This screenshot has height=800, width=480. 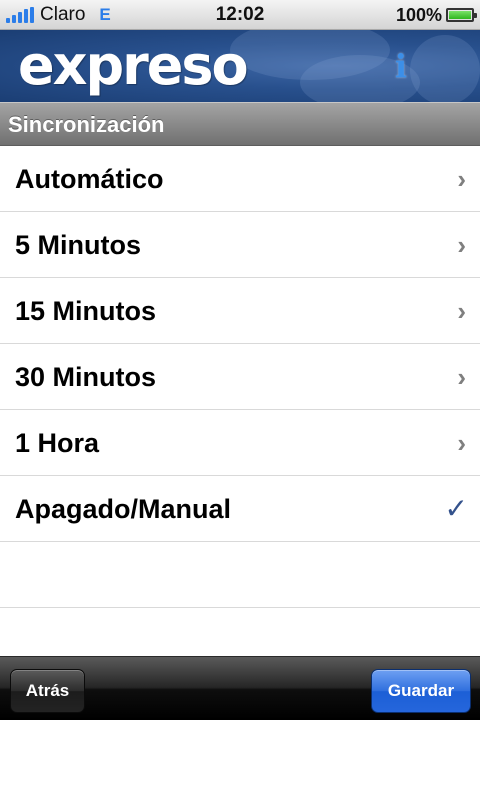 What do you see at coordinates (57, 443) in the screenshot?
I see `option-label: 1 Hora` at bounding box center [57, 443].